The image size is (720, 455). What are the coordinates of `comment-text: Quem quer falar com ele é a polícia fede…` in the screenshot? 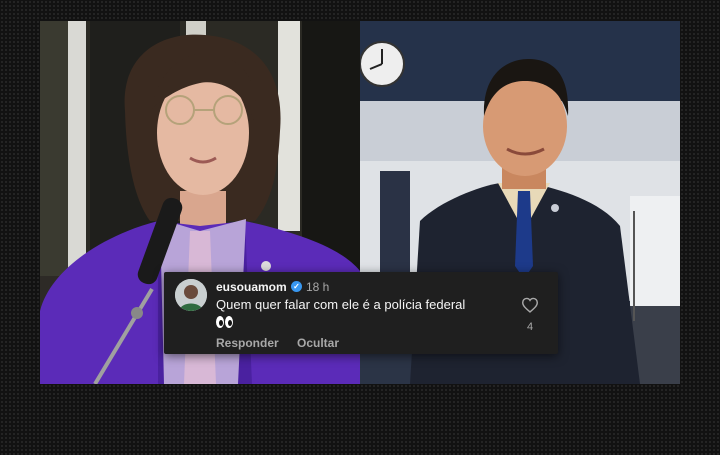 It's located at (341, 304).